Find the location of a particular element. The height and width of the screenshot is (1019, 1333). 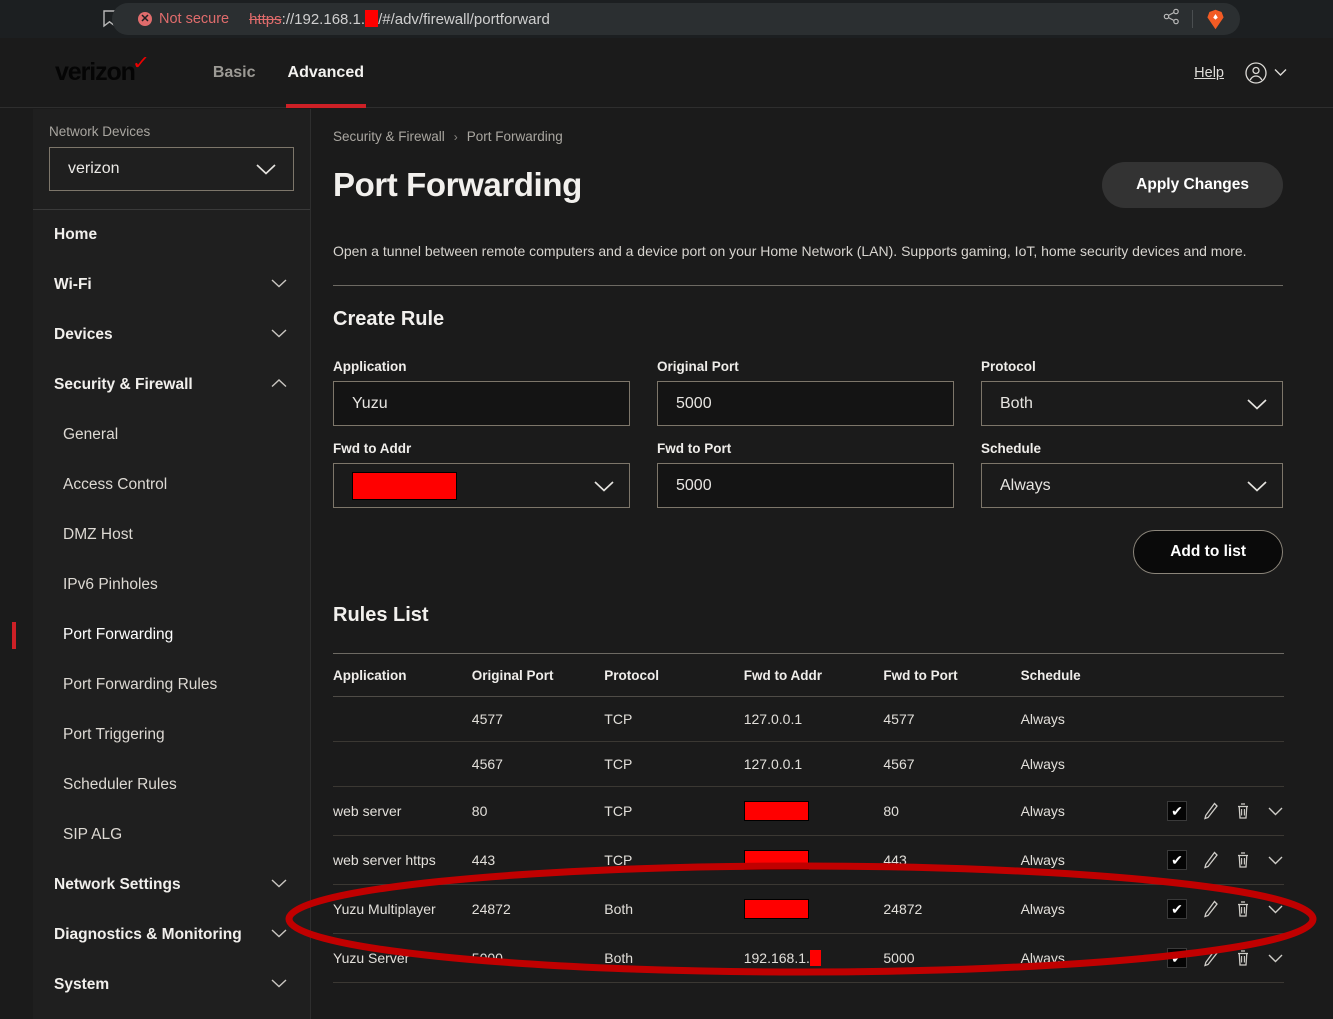

sidebar-item-port-triggering: Port Triggering is located at coordinates (171, 735).